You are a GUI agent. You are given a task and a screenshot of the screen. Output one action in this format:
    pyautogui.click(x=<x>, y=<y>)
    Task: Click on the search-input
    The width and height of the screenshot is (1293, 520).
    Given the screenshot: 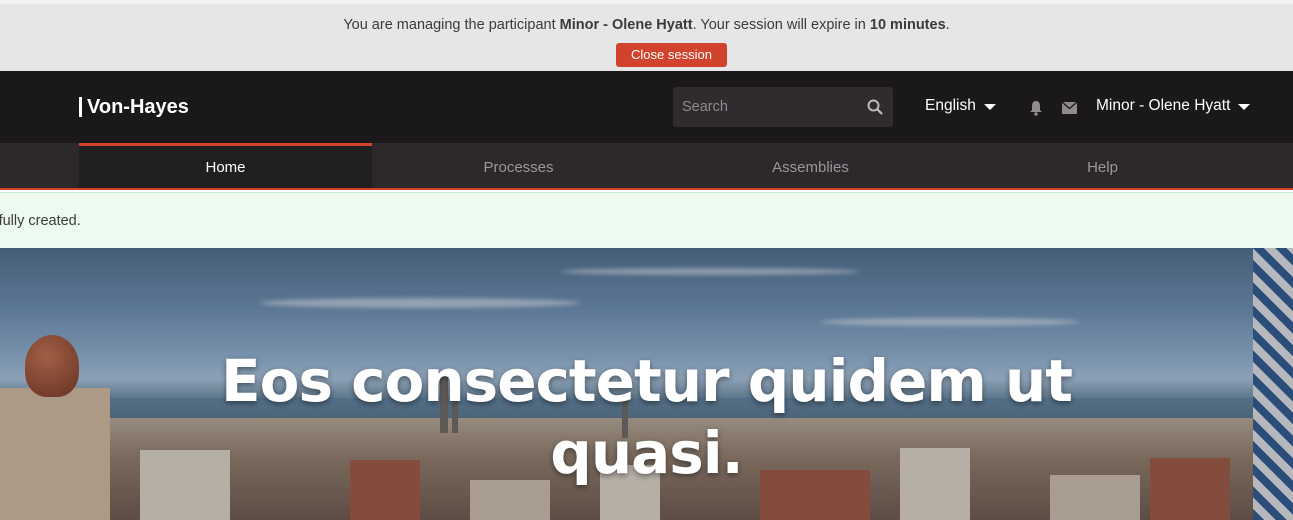 What is the action you would take?
    pyautogui.click(x=765, y=107)
    